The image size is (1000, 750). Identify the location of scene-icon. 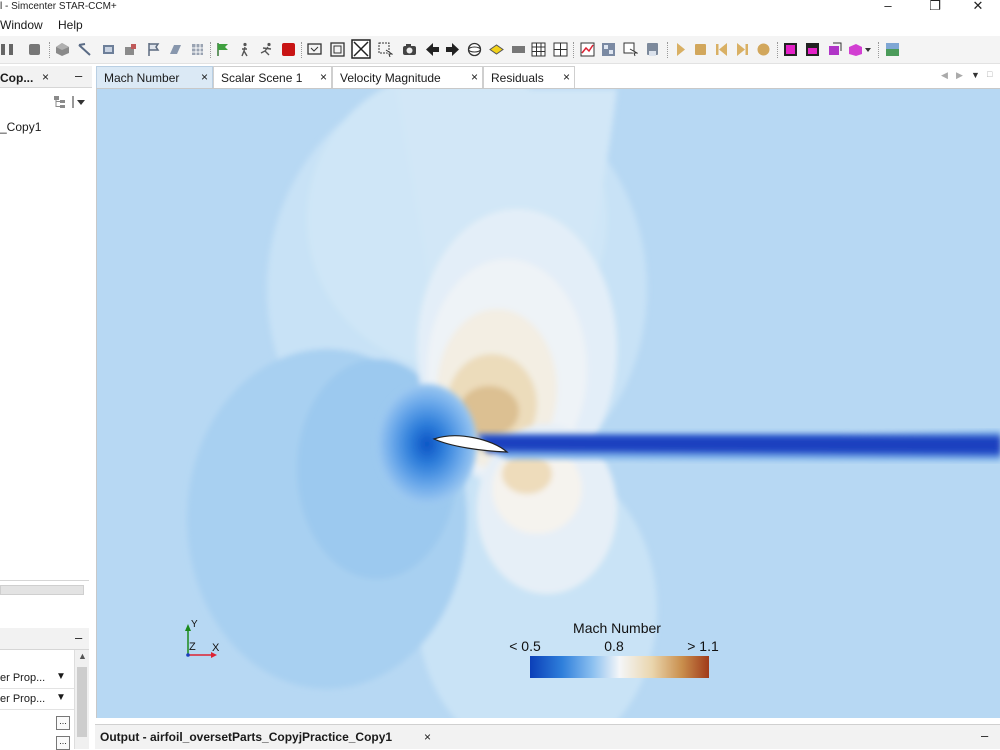
(790, 49).